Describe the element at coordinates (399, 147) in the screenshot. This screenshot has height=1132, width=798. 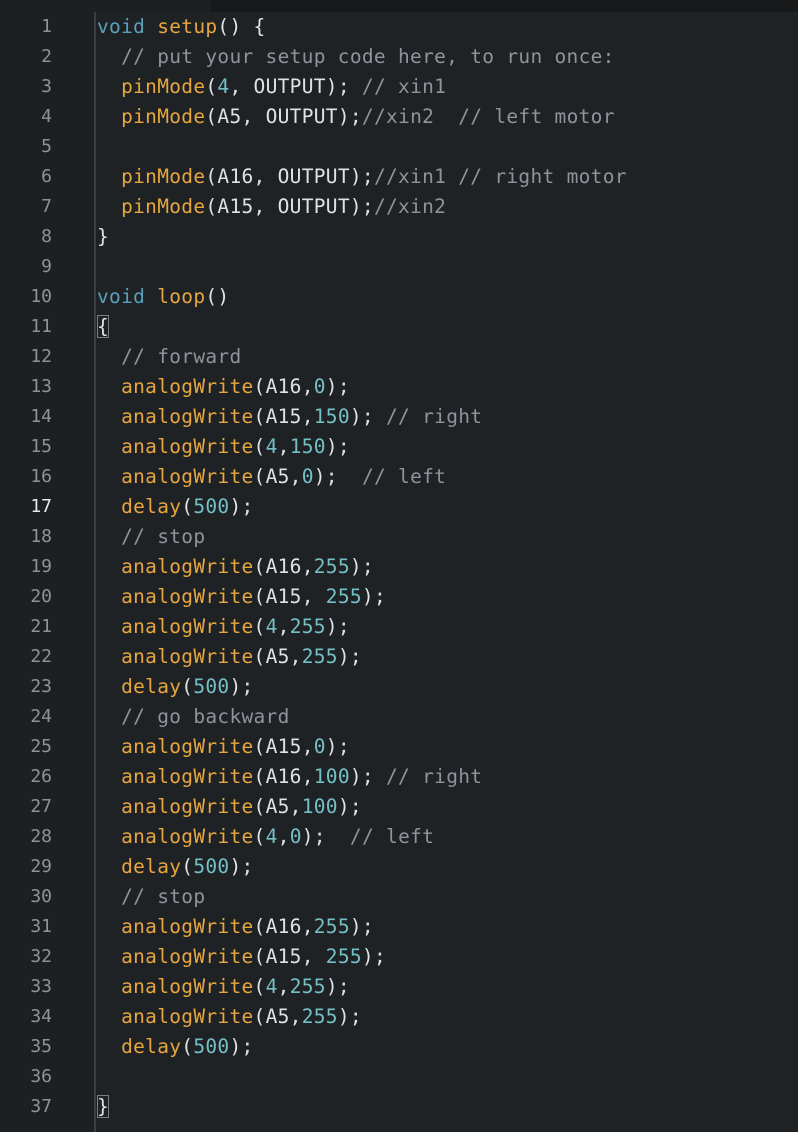
I see `code-line: 5` at that location.